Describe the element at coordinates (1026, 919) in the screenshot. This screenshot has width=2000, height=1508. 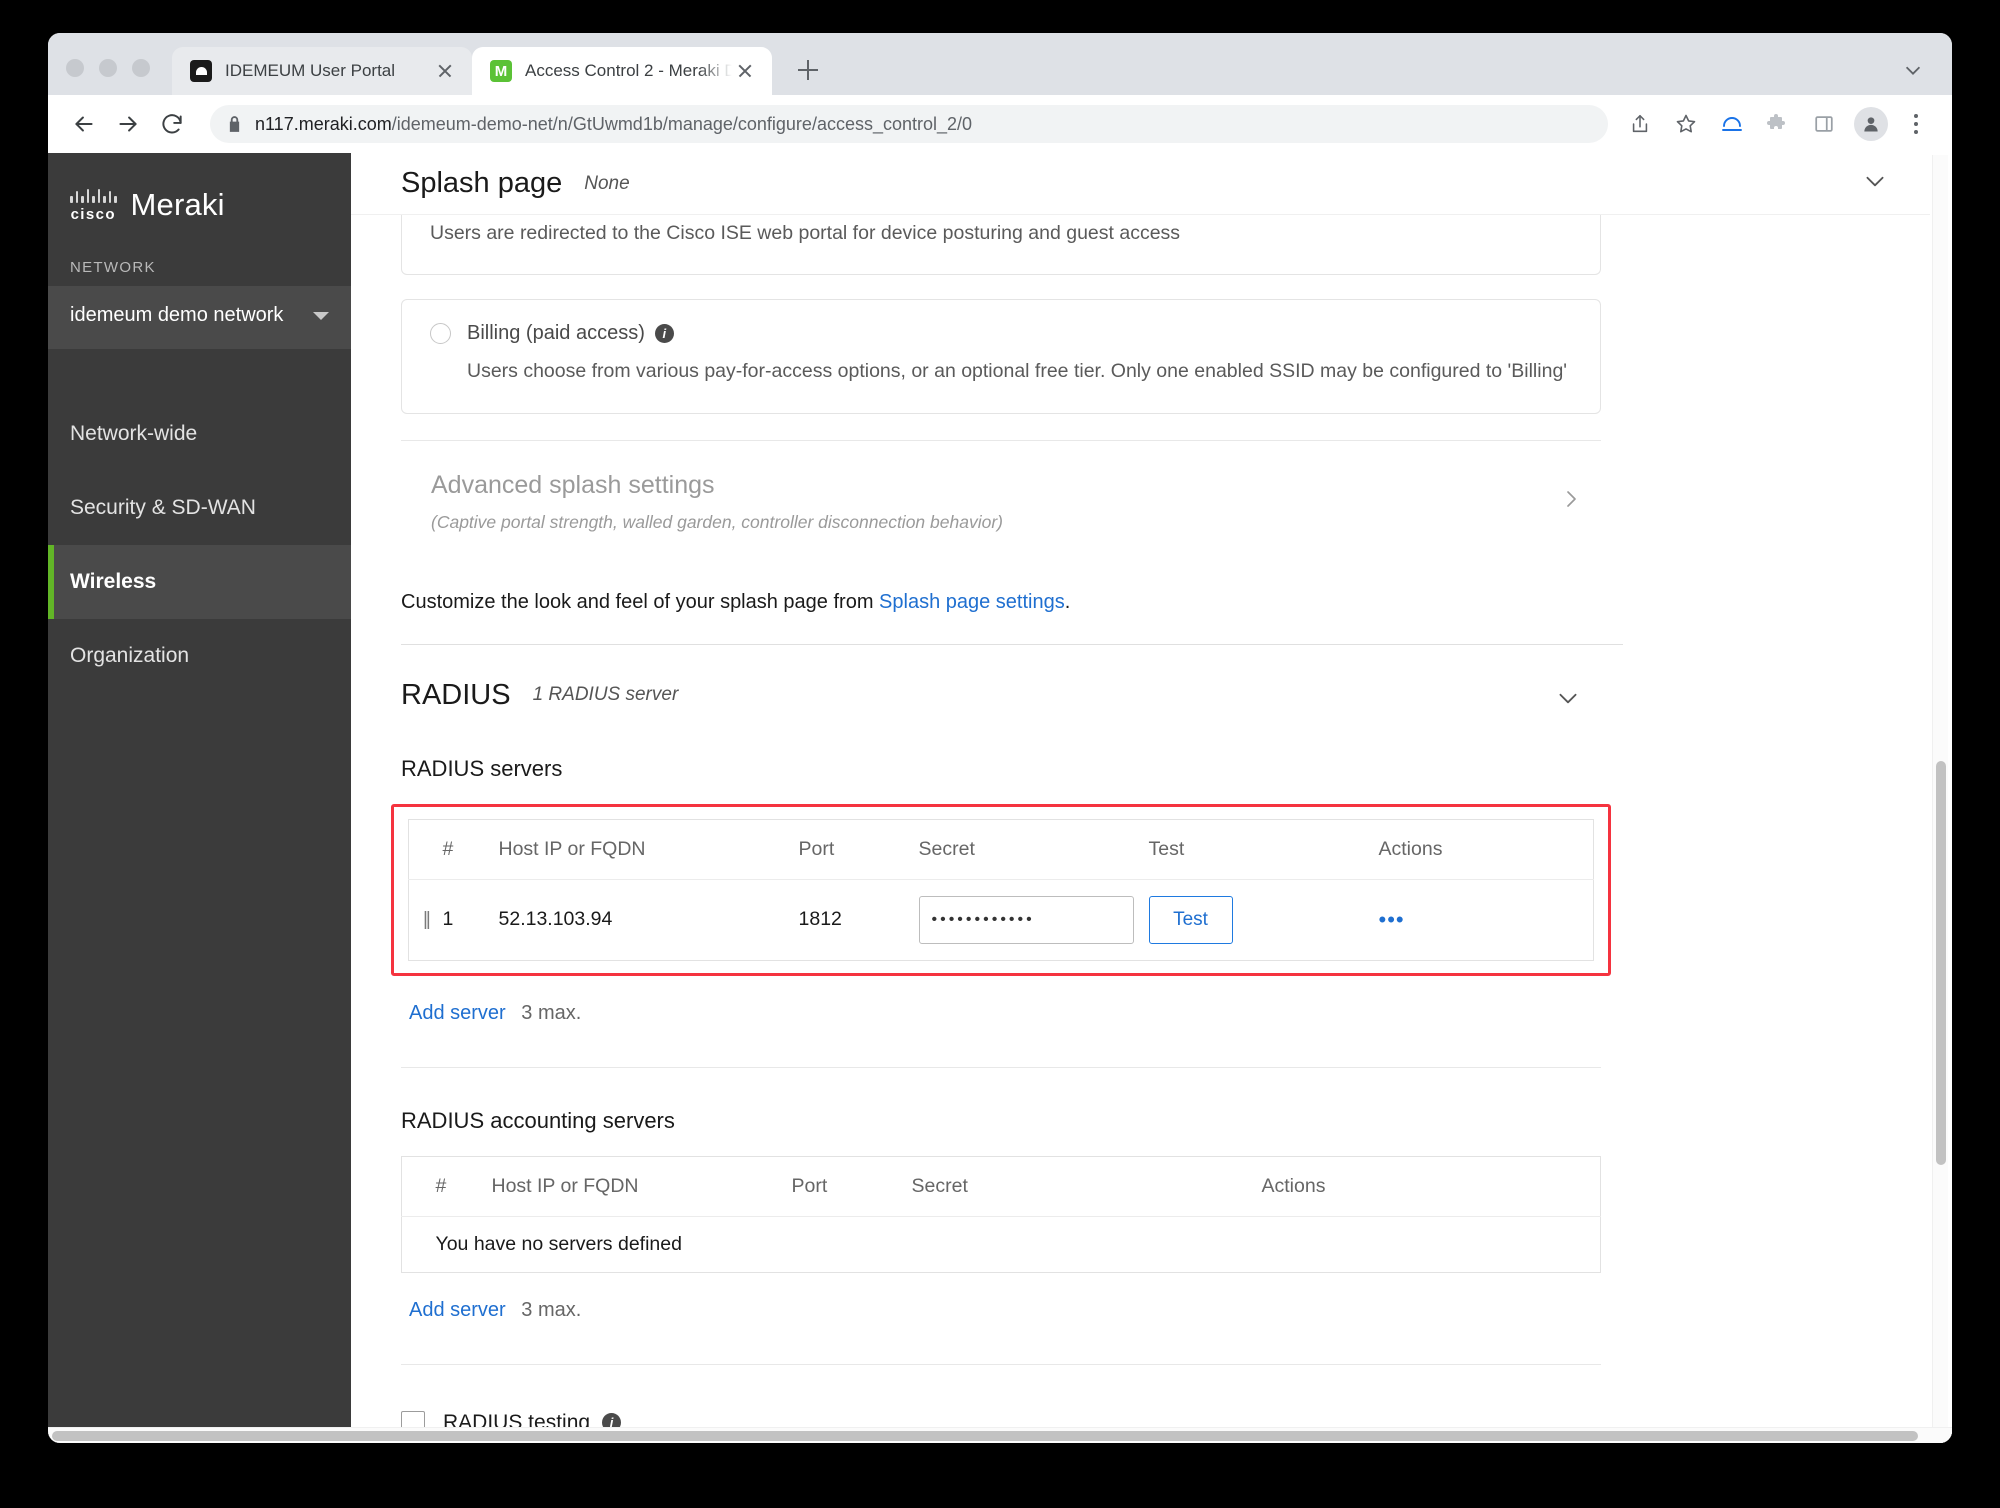
I see `secret-input: ••••••••••••` at that location.